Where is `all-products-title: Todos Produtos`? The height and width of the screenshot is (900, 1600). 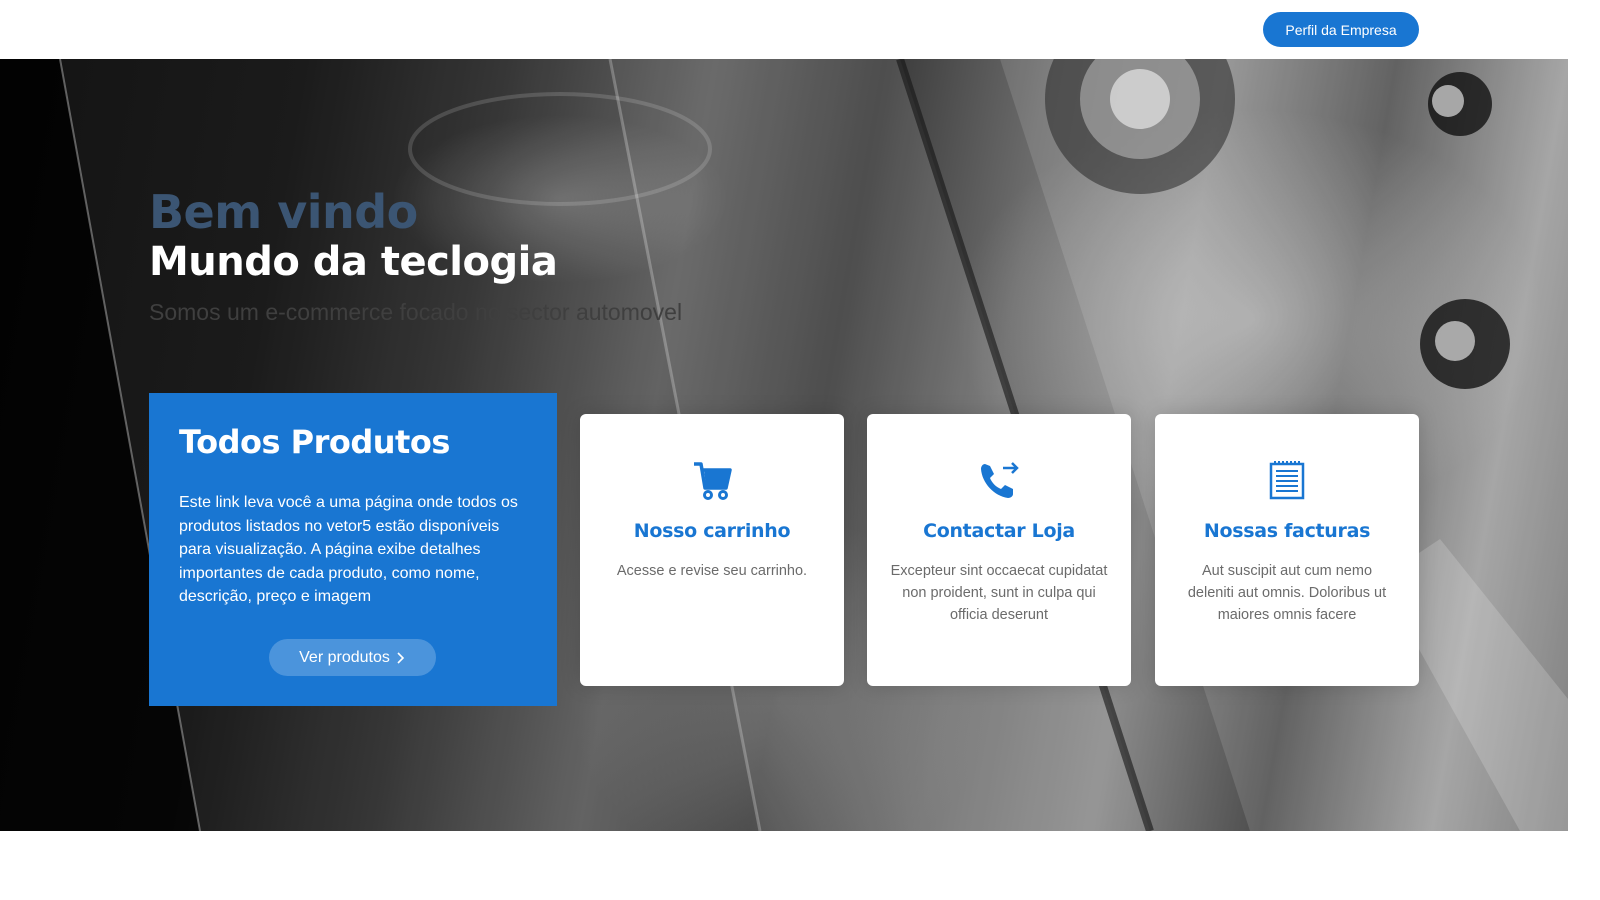 all-products-title: Todos Produtos is located at coordinates (314, 442).